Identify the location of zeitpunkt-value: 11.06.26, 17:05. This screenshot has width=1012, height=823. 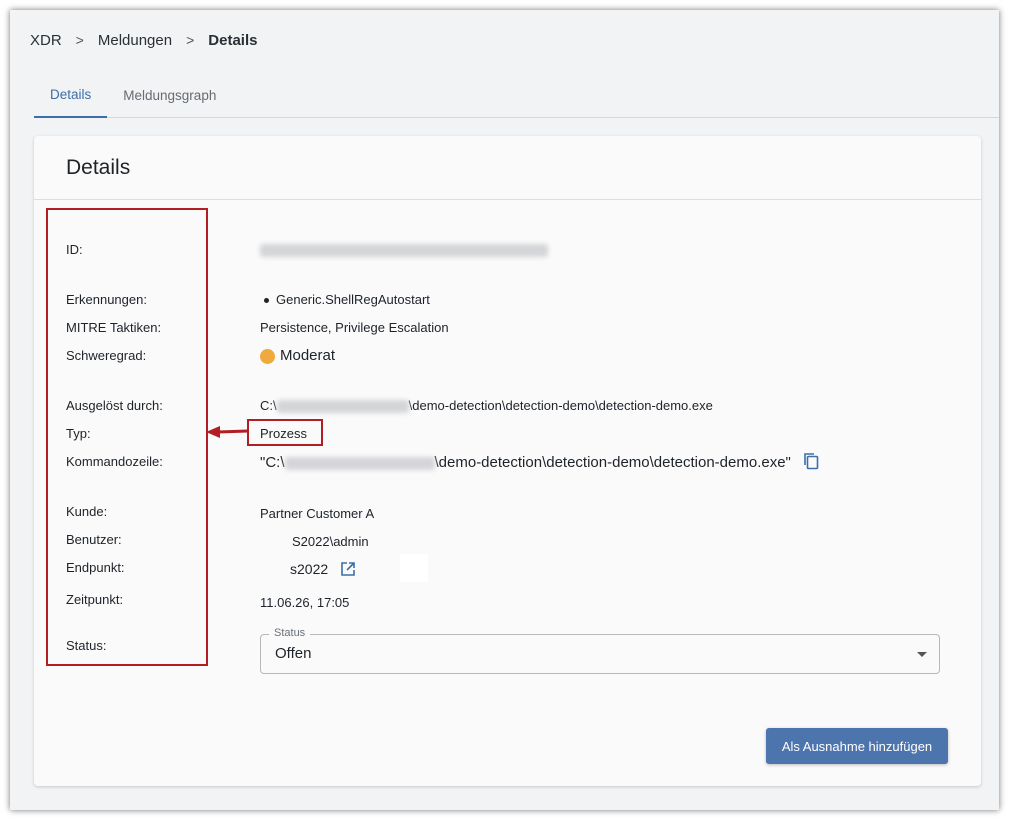
(305, 602).